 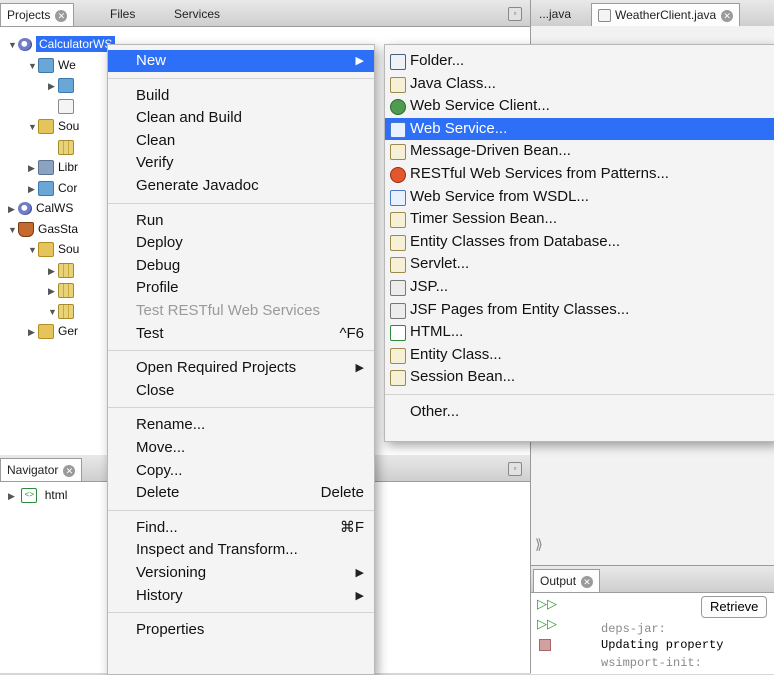 What do you see at coordinates (40, 208) in the screenshot?
I see `tree-node: ▶ CalWS` at bounding box center [40, 208].